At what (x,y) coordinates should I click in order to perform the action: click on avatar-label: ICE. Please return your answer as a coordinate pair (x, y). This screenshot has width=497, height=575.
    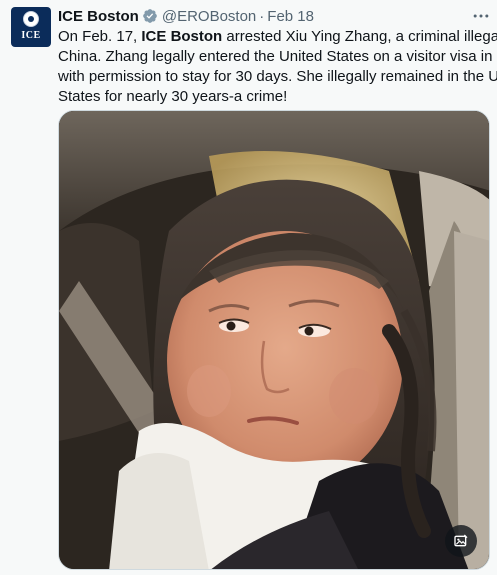
    Looking at the image, I should click on (31, 35).